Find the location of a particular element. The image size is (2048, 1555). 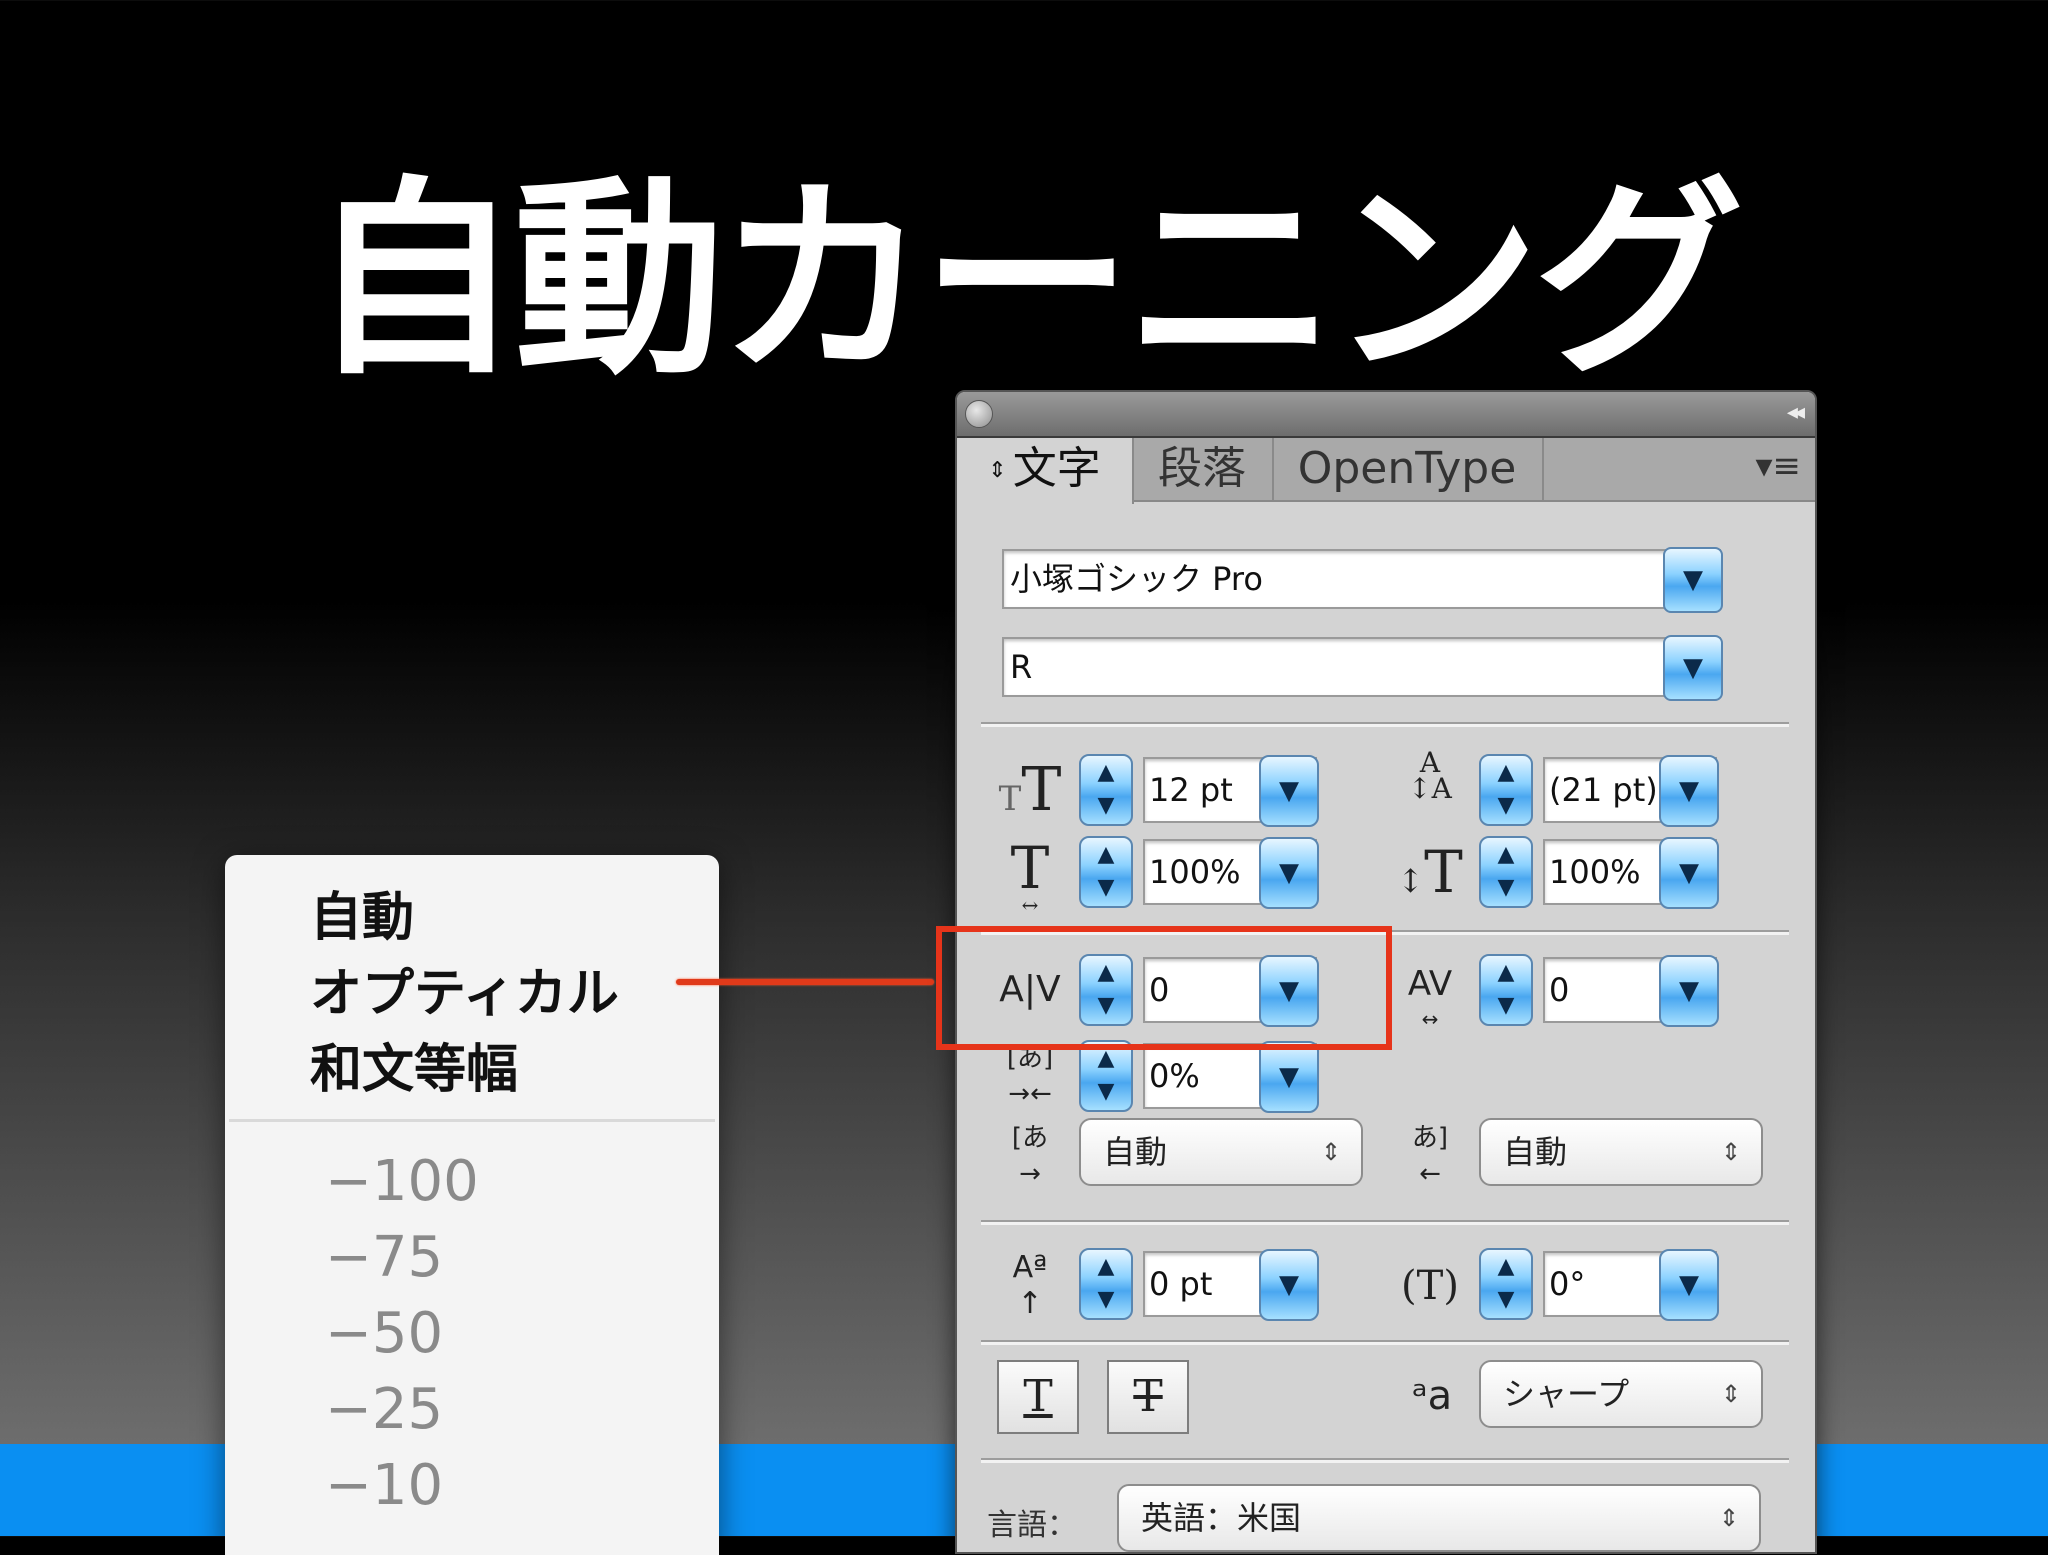

language-select: 英語：米国 ⇕ is located at coordinates (1439, 1518).